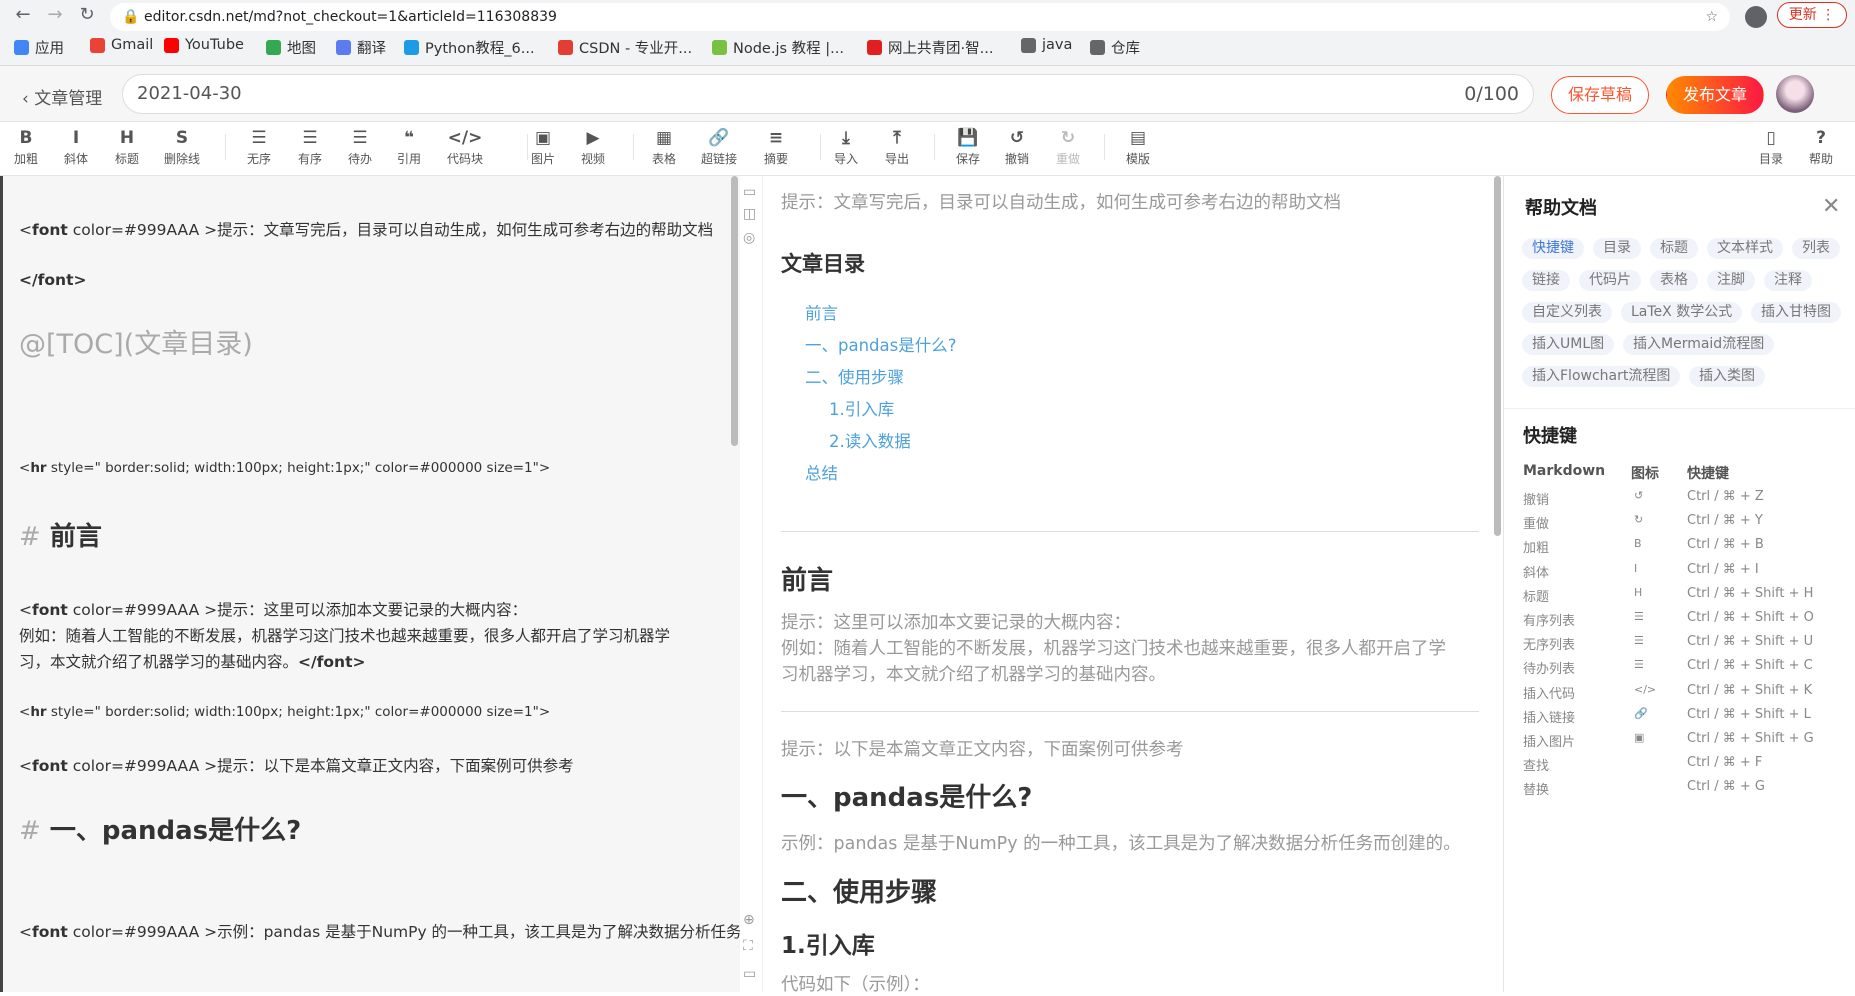 The height and width of the screenshot is (996, 1855). What do you see at coordinates (967, 159) in the screenshot?
I see `save-label: 保存` at bounding box center [967, 159].